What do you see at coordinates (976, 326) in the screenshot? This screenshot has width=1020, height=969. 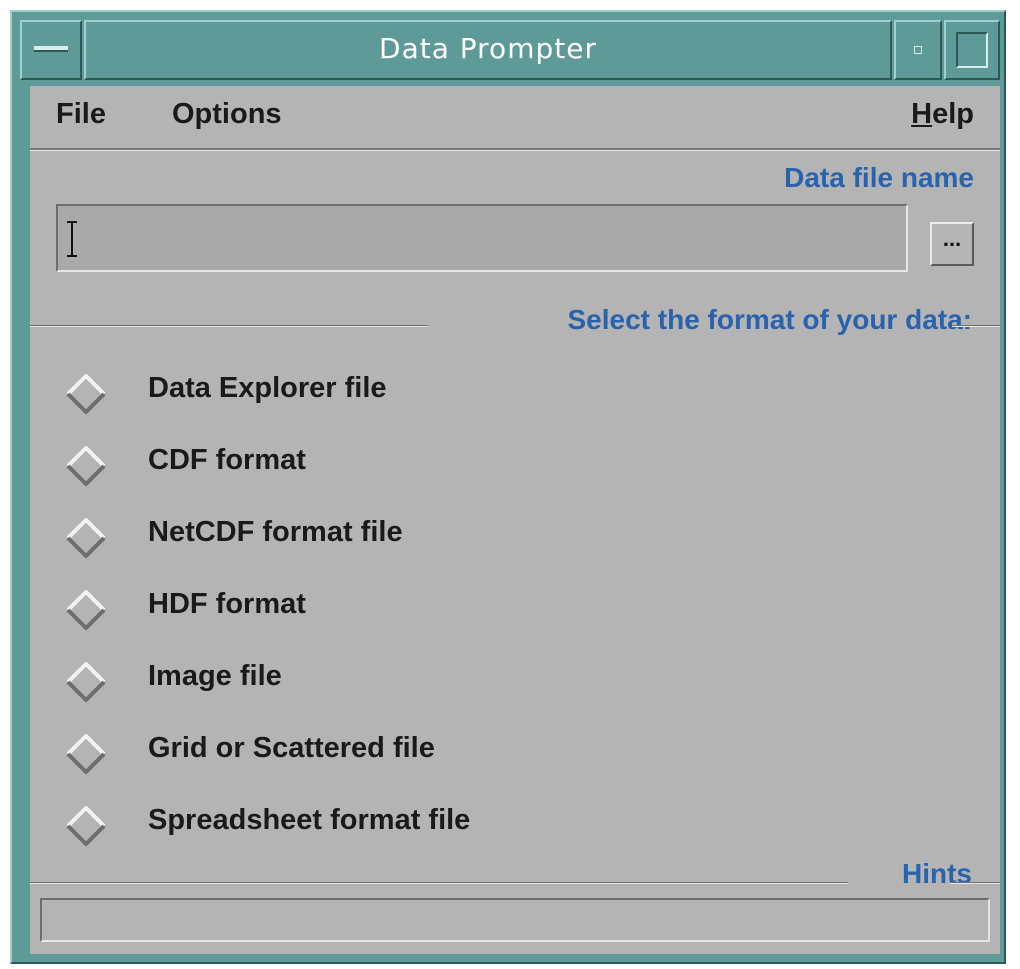 I see `format-separator-right` at bounding box center [976, 326].